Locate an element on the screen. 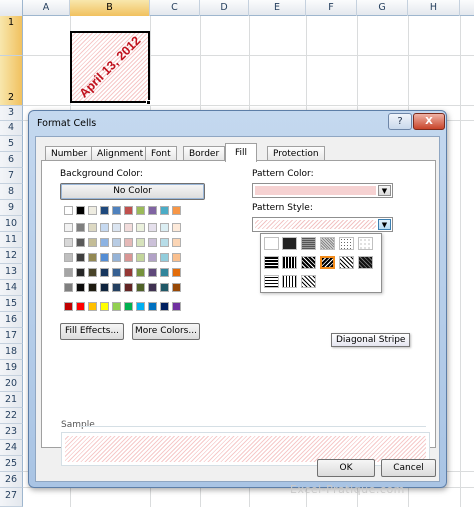  pattern-horizontal-stripe is located at coordinates (271, 262).